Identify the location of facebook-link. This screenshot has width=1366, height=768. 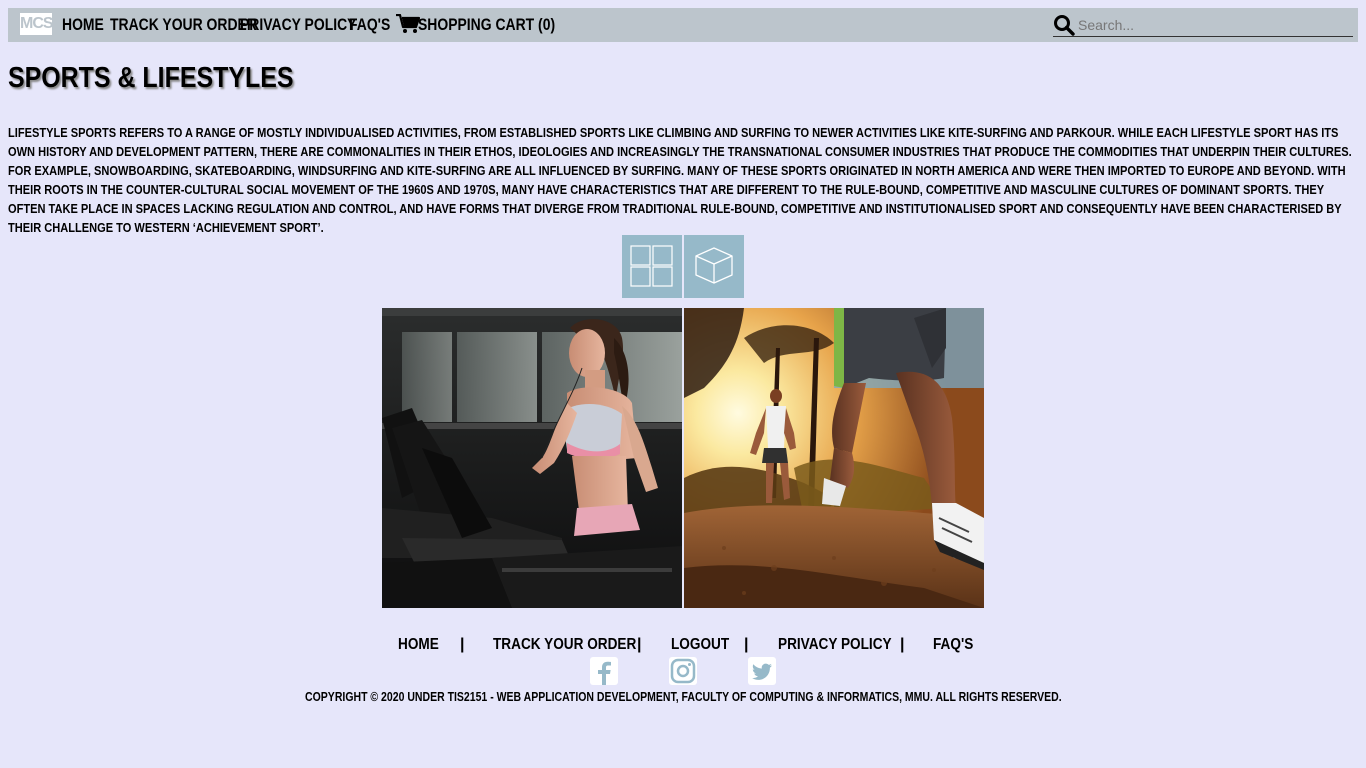
(604, 671).